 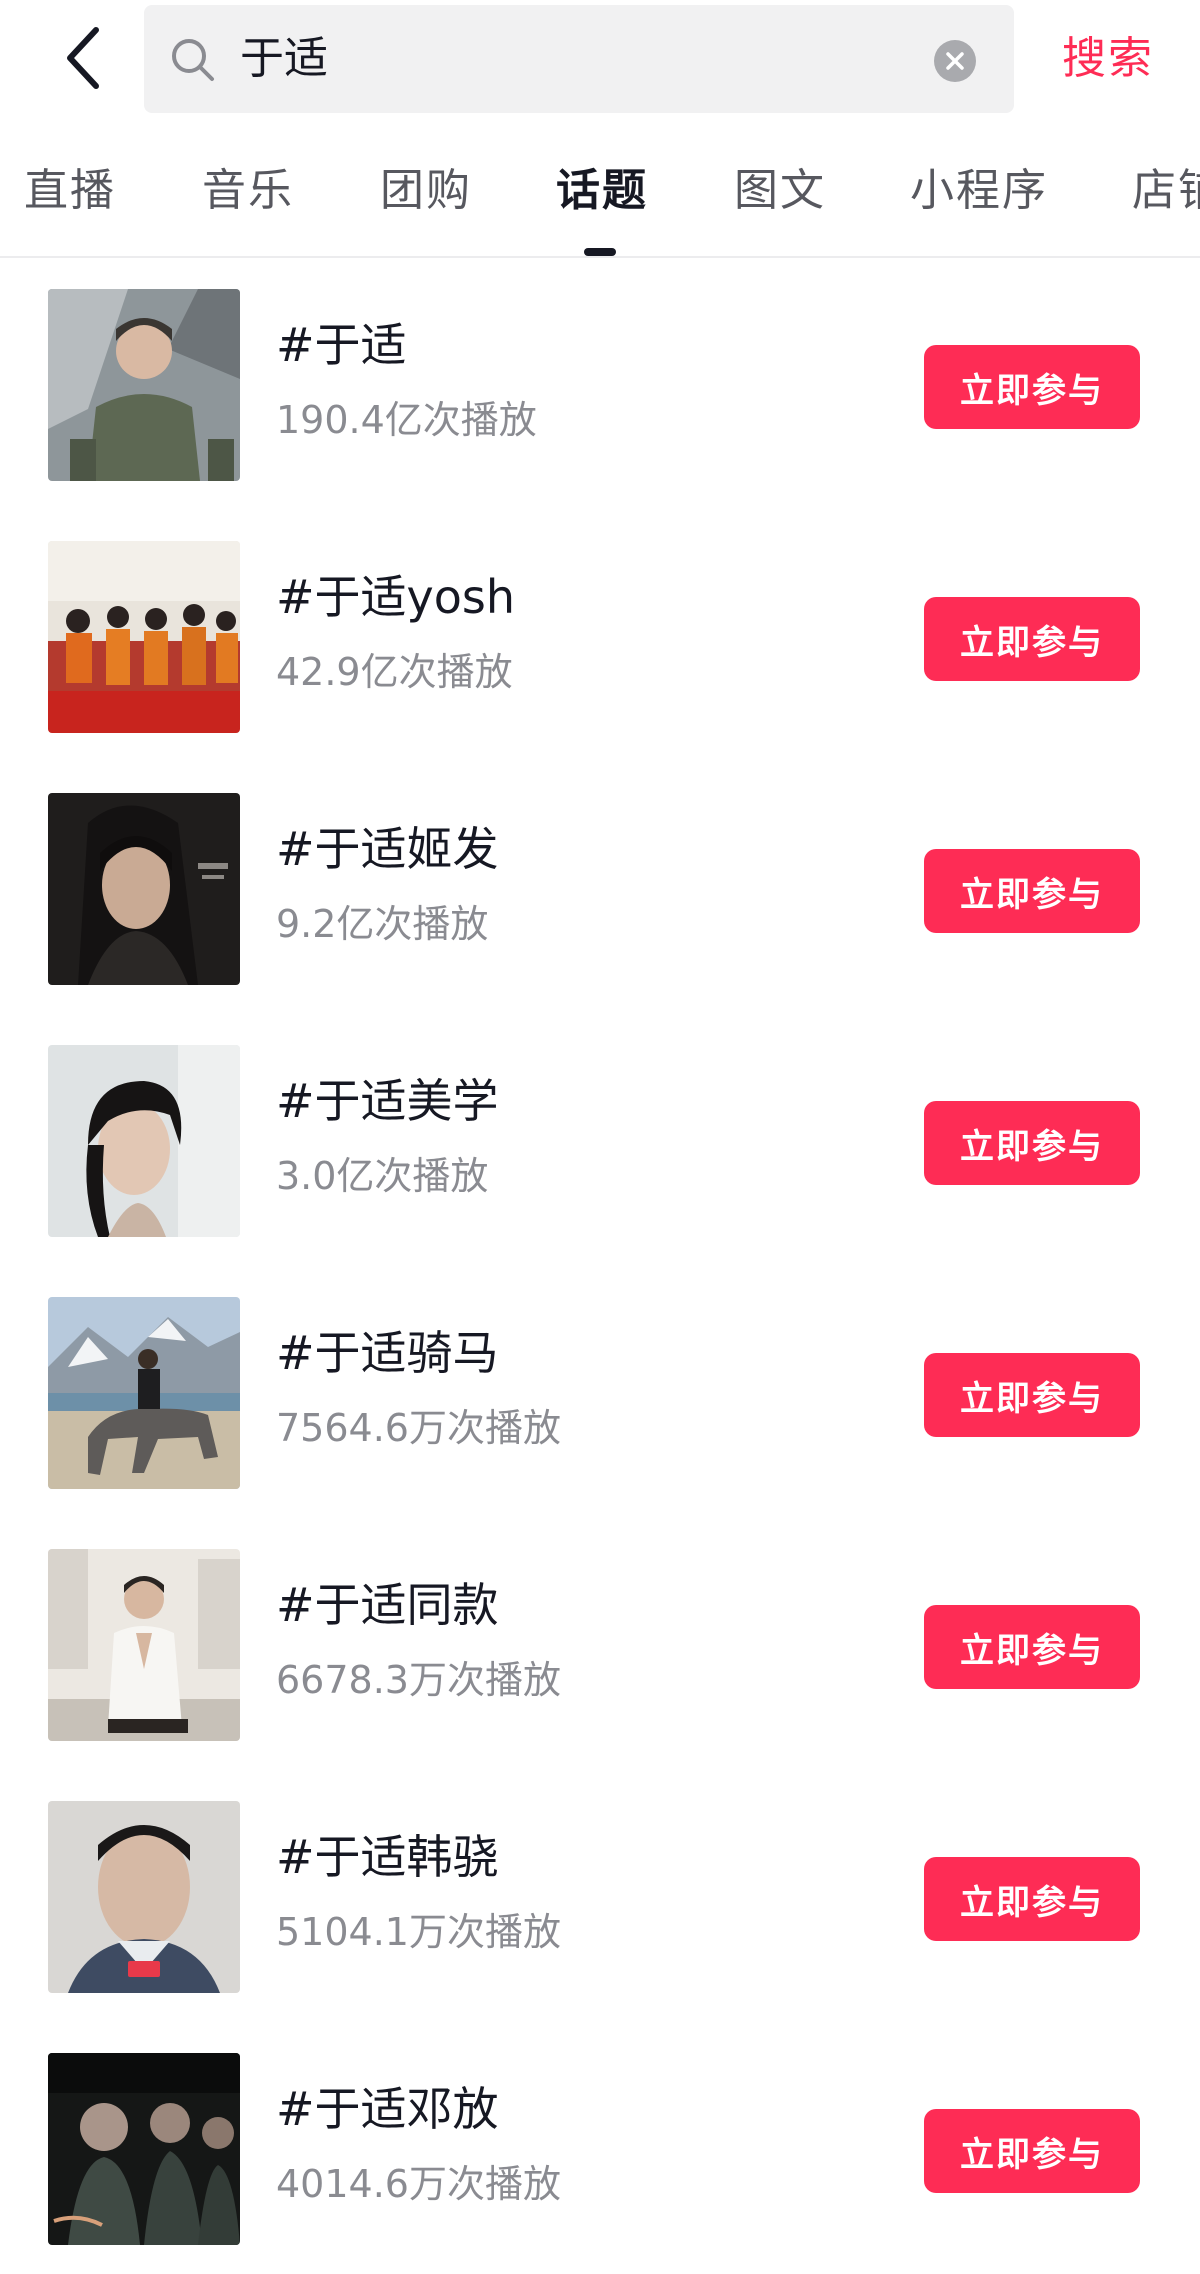 What do you see at coordinates (602, 191) in the screenshot?
I see `tab-topics: 话题` at bounding box center [602, 191].